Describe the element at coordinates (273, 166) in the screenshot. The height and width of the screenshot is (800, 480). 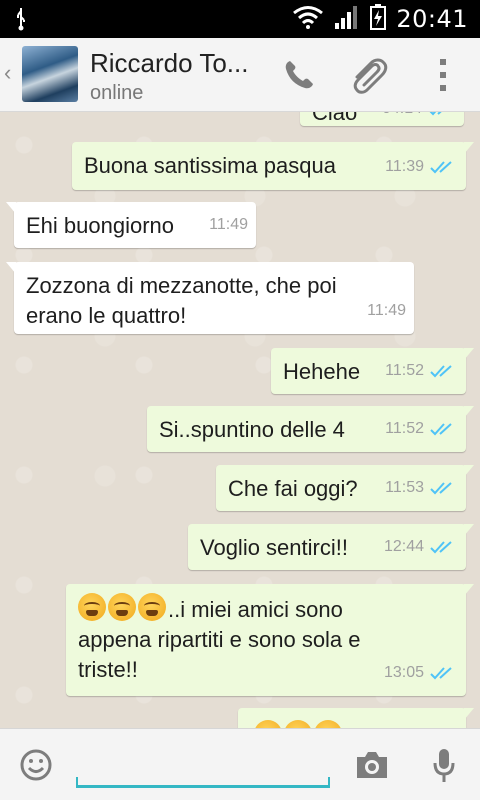
I see `message-bubble-outgoing: Buona santissima pasqua 11:39` at that location.